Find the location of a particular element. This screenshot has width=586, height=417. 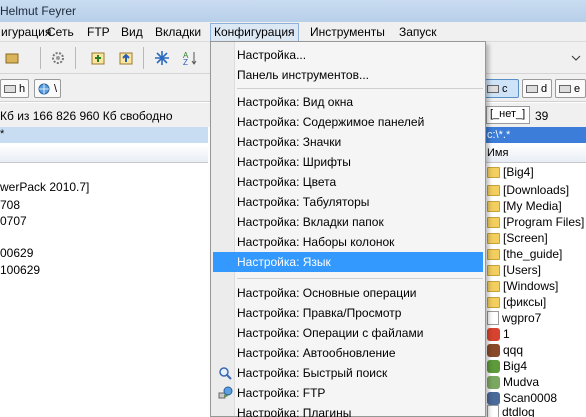

file-name: wgpro7 is located at coordinates (522, 318).